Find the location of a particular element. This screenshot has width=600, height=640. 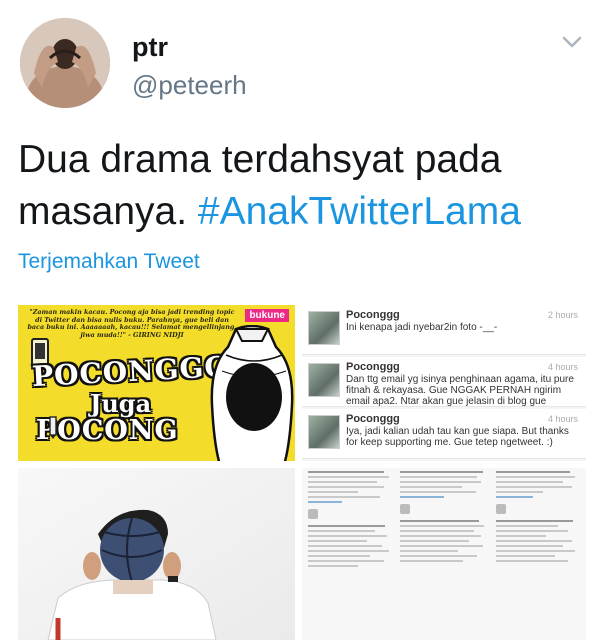

avatar is located at coordinates (65, 63).